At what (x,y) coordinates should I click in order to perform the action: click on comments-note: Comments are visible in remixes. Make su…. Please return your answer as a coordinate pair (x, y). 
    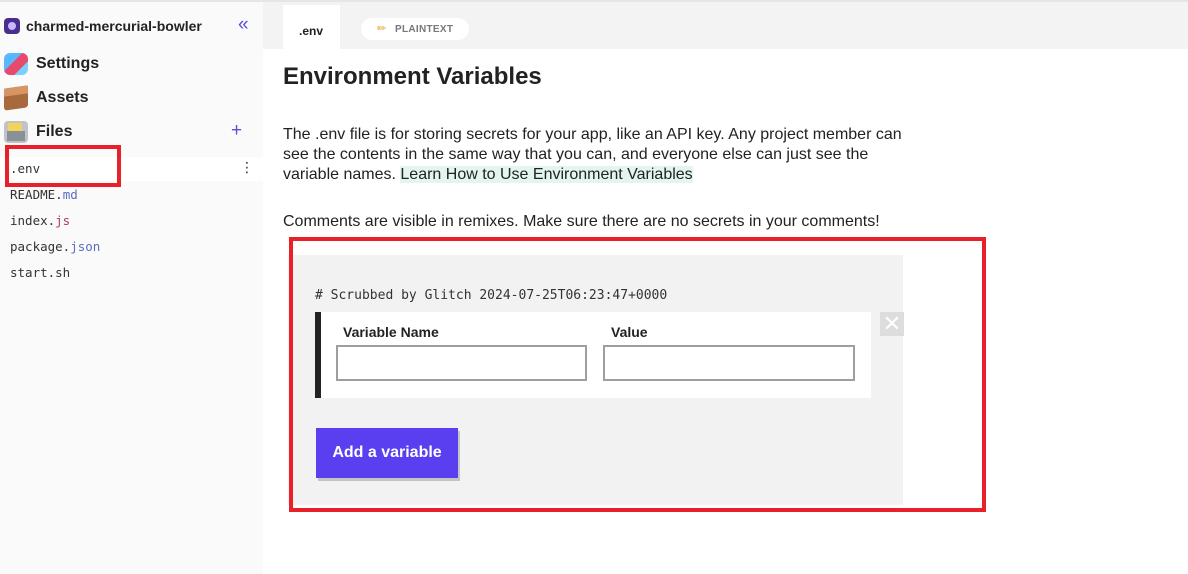
    Looking at the image, I should click on (581, 221).